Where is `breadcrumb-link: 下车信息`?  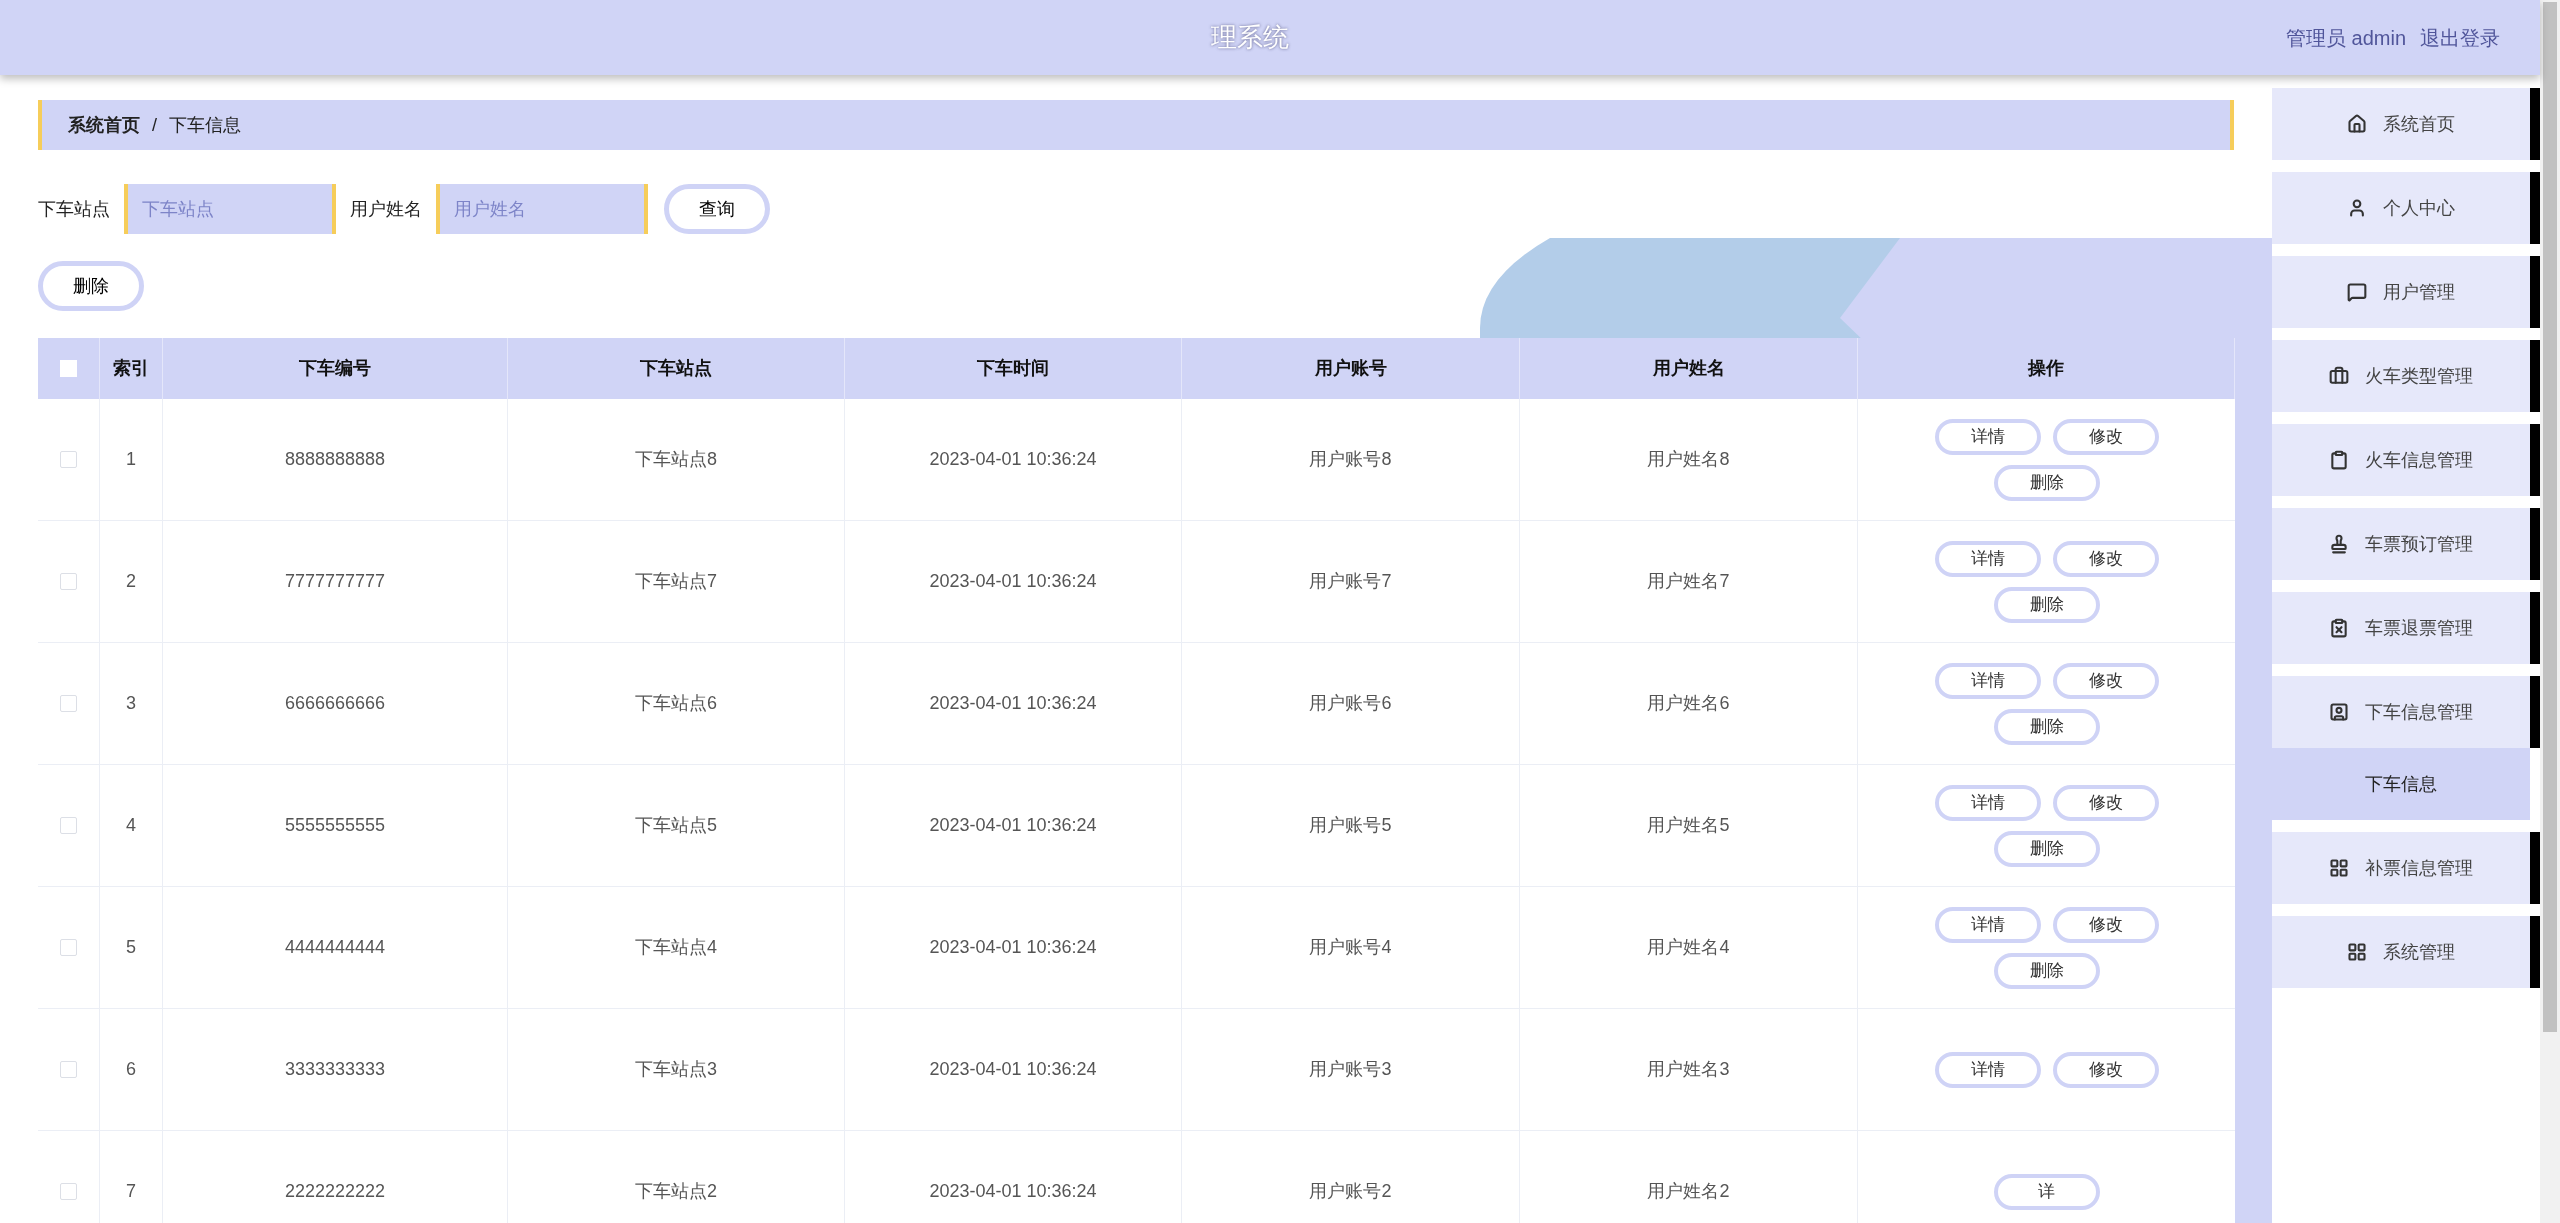
breadcrumb-link: 下车信息 is located at coordinates (205, 125).